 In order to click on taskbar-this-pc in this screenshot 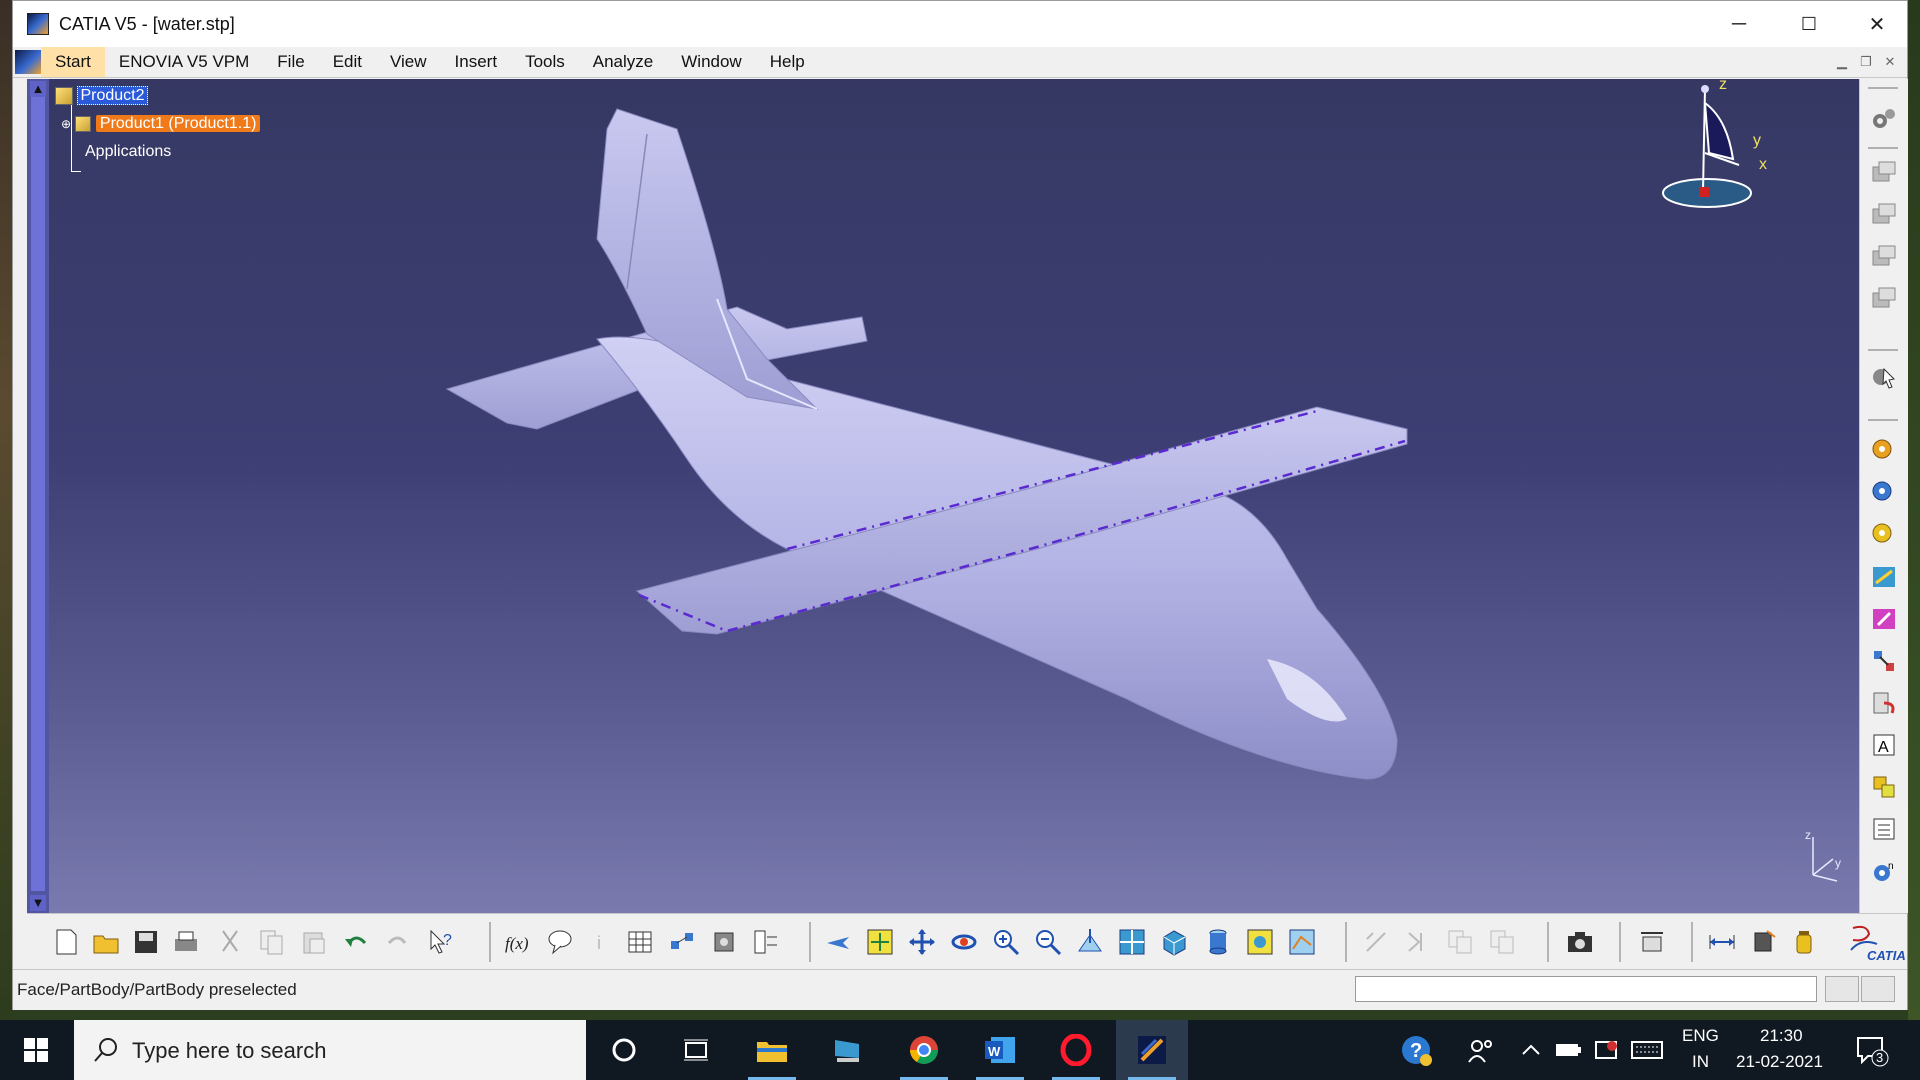, I will do `click(848, 1050)`.